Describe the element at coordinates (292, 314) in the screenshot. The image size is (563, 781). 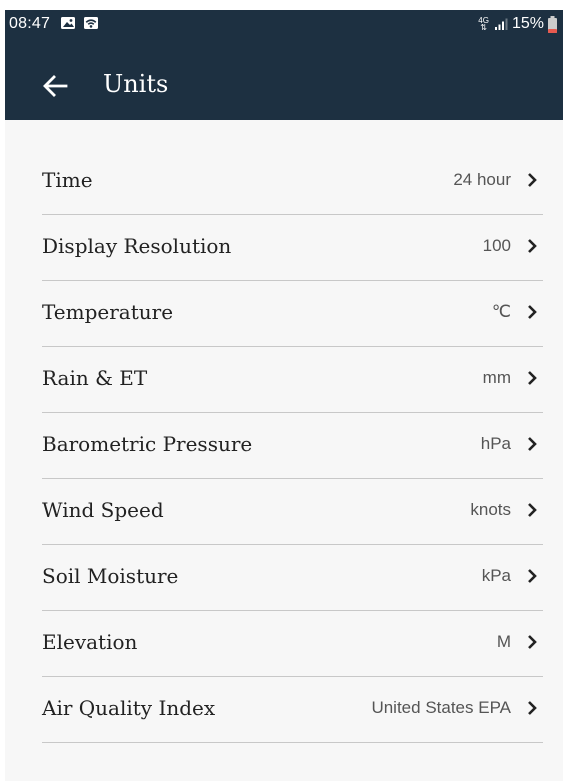
I see `setting-row-temperature: Temperature ℃` at that location.